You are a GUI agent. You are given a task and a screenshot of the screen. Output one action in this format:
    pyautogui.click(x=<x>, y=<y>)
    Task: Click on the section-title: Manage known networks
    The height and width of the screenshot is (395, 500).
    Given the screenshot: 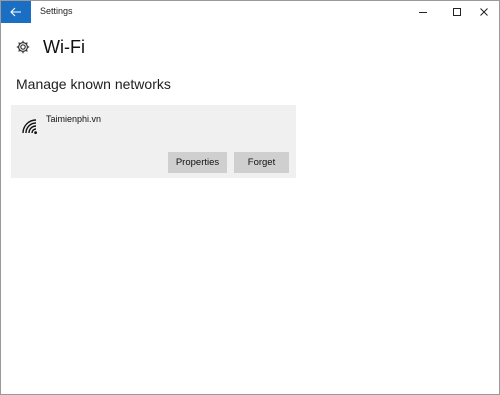 What is the action you would take?
    pyautogui.click(x=93, y=84)
    